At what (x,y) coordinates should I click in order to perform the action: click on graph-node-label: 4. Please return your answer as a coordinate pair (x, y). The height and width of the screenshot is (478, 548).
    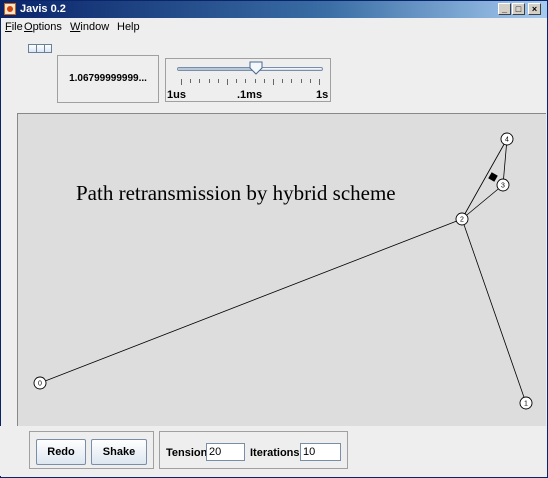
    Looking at the image, I should click on (507, 140).